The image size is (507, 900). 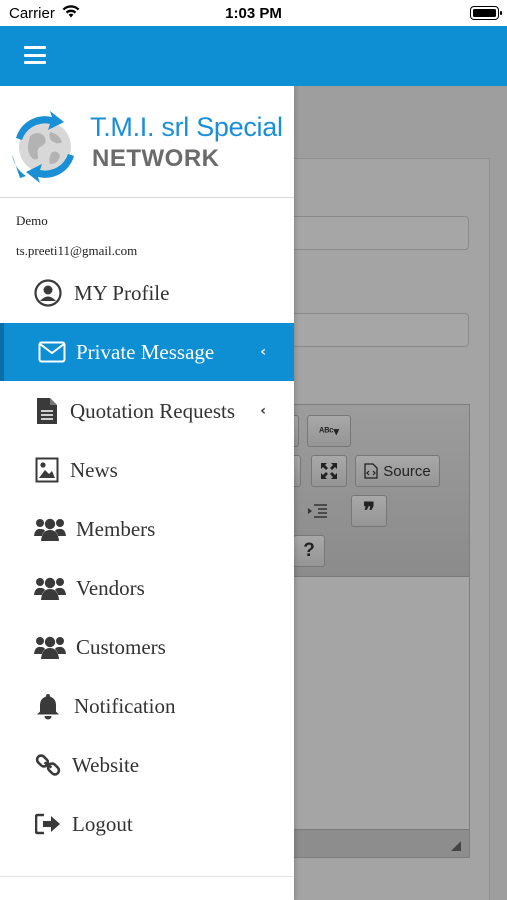 I want to click on document-icon, so click(x=47, y=411).